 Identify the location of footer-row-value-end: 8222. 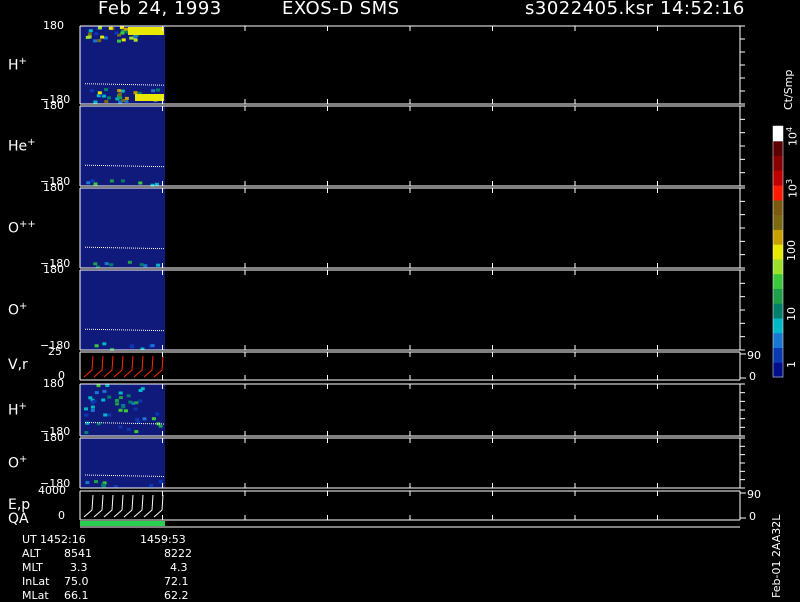
(178, 553).